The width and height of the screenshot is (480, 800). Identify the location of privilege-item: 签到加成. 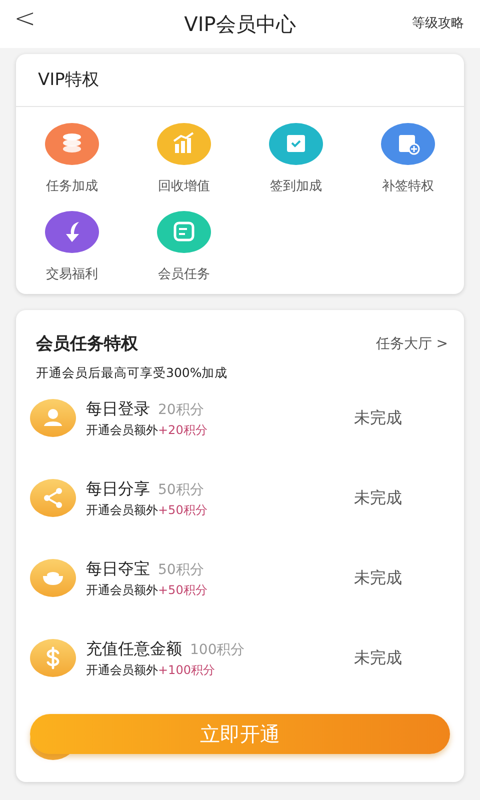
(296, 159).